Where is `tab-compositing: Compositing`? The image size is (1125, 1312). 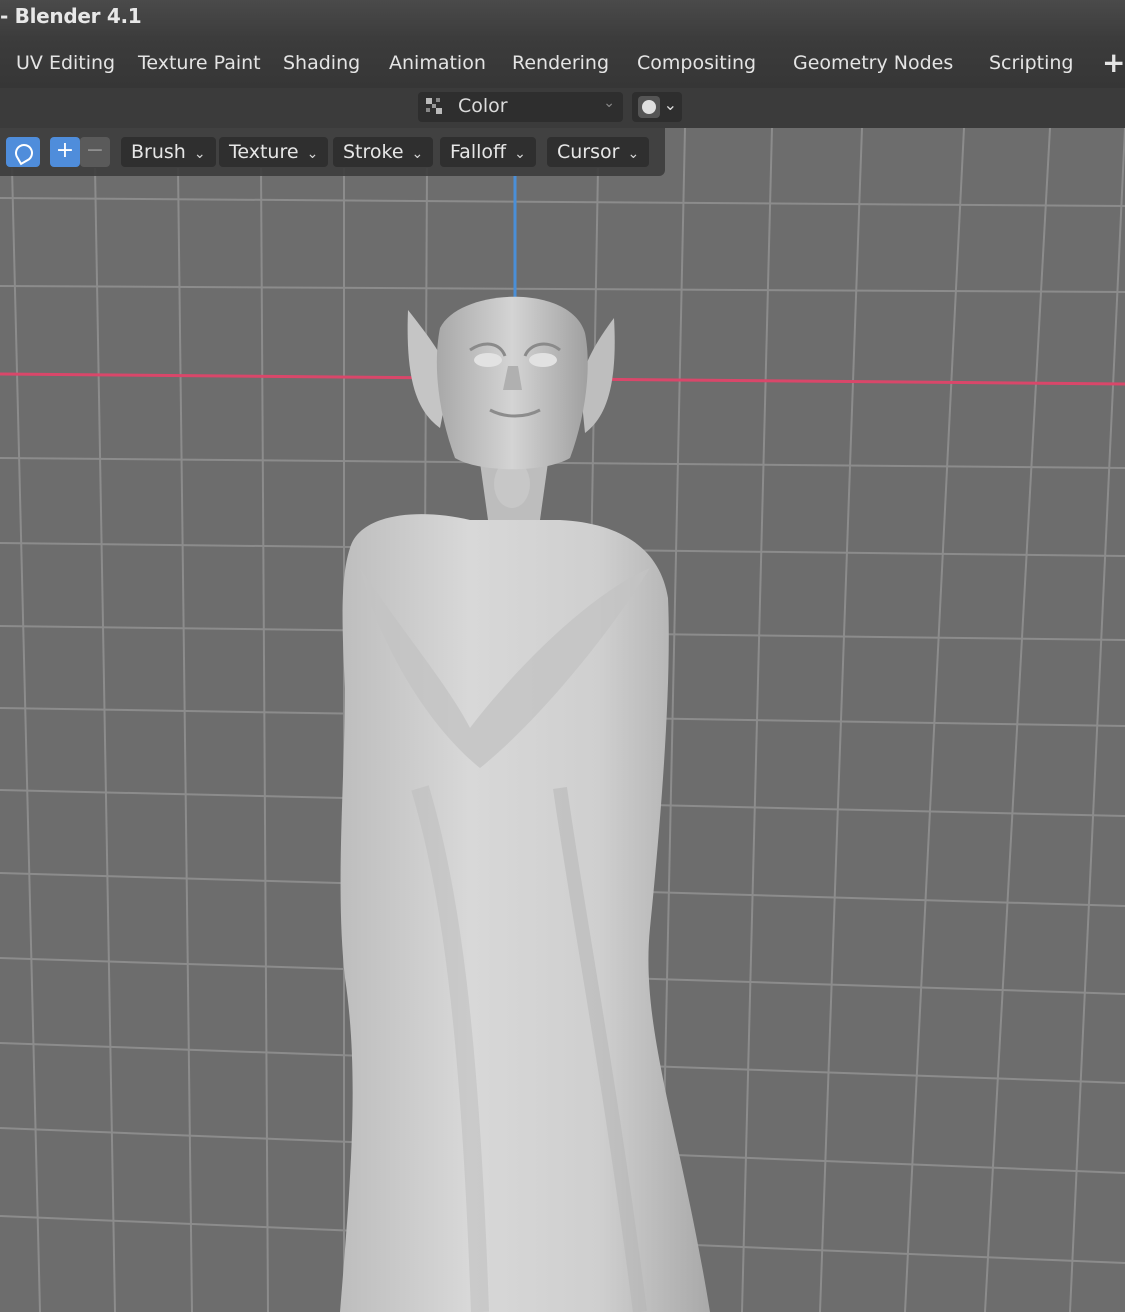 tab-compositing: Compositing is located at coordinates (696, 63).